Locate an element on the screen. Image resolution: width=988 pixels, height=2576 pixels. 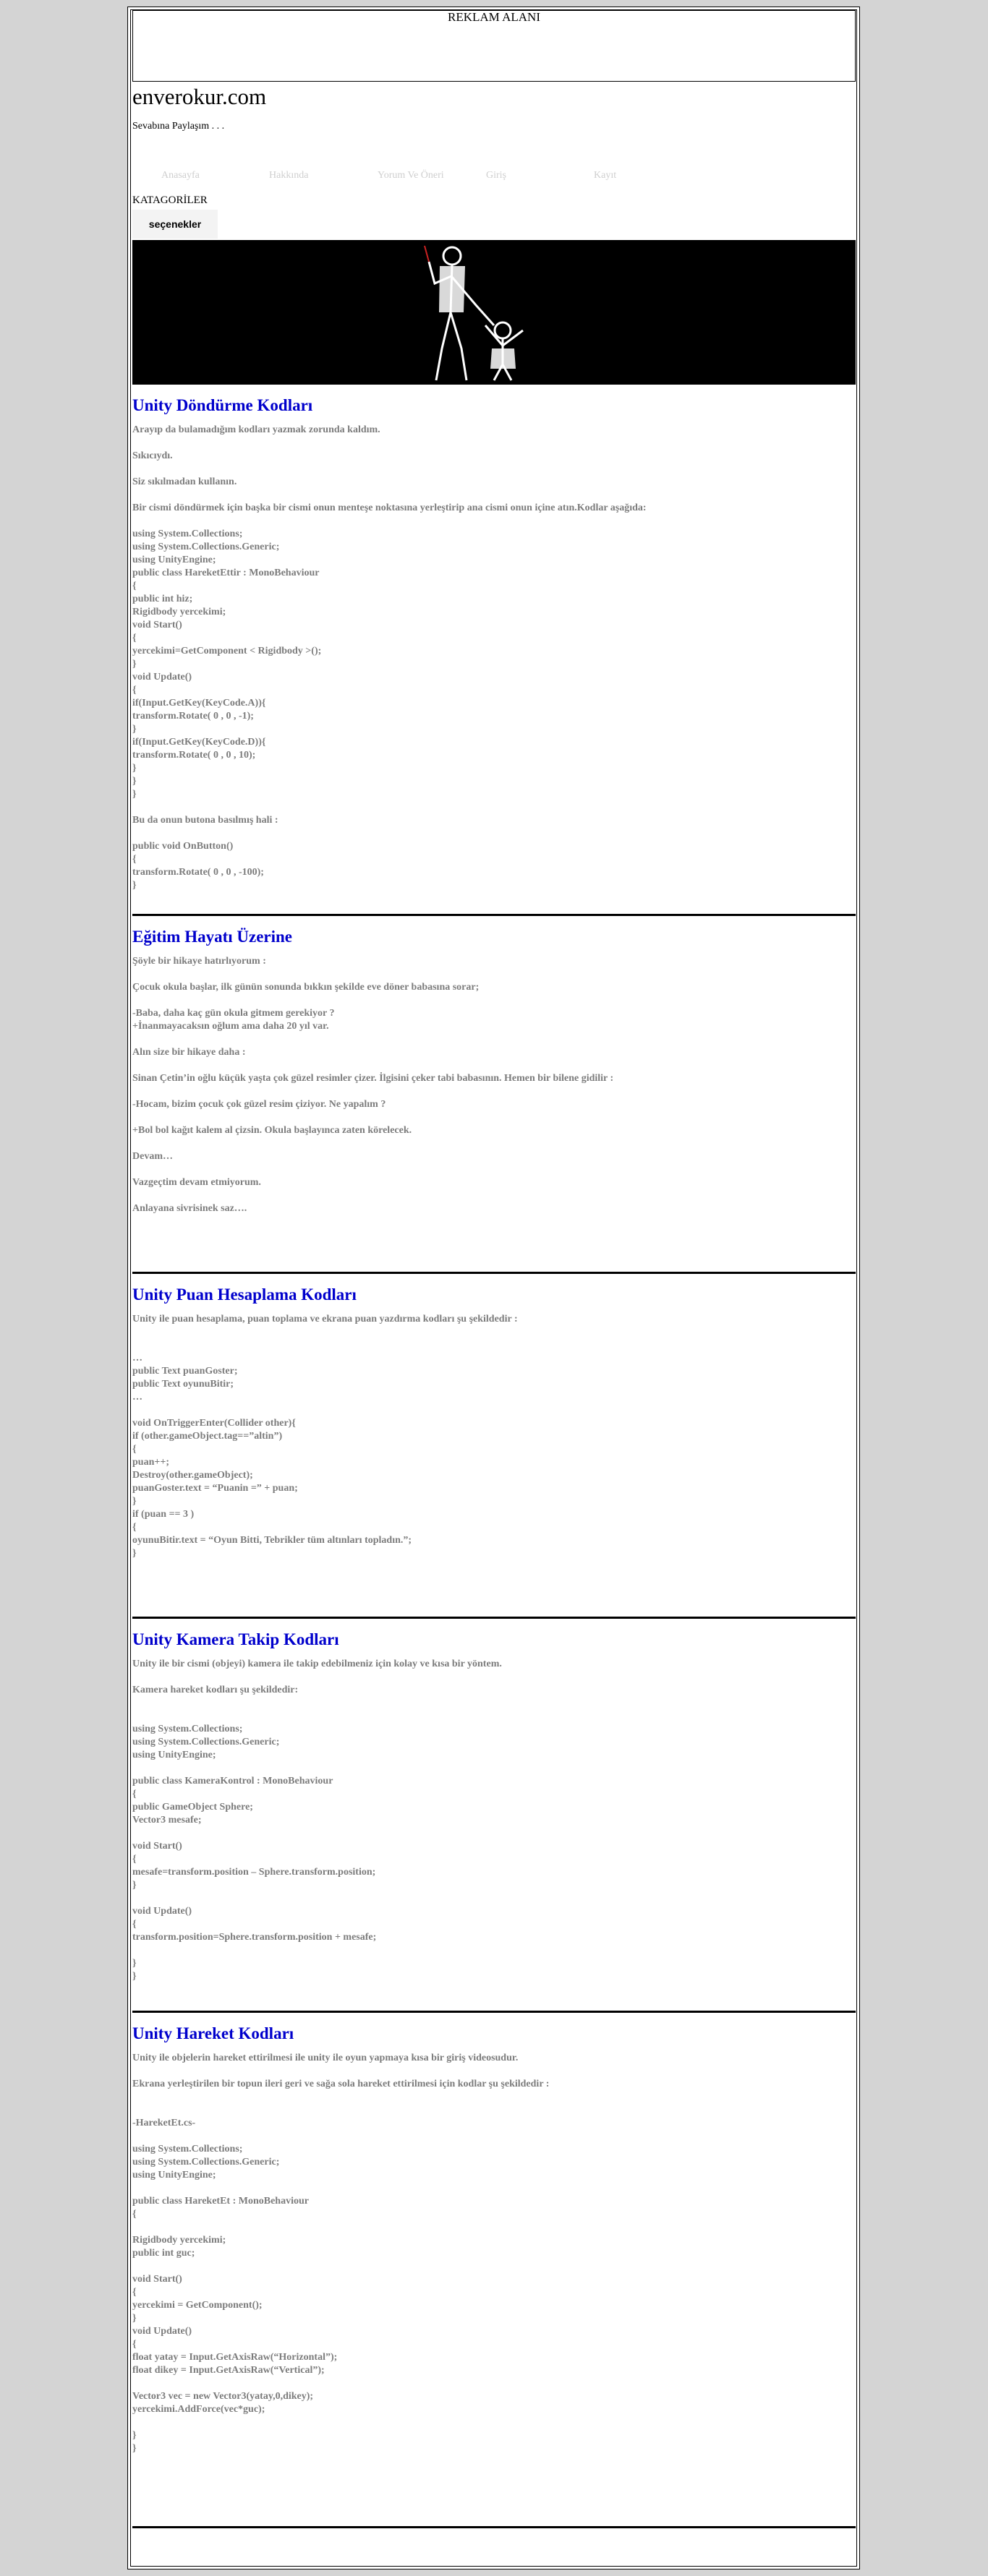
site-title: enverokur.com is located at coordinates (494, 97).